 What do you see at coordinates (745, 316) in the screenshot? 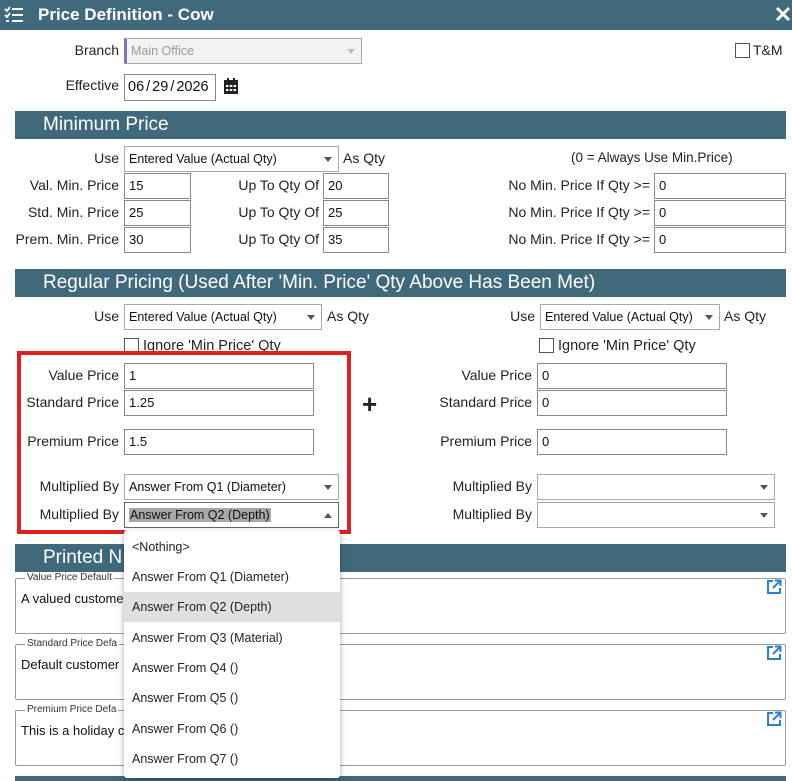
I see `reg-right-as-qty-label: As Qty` at bounding box center [745, 316].